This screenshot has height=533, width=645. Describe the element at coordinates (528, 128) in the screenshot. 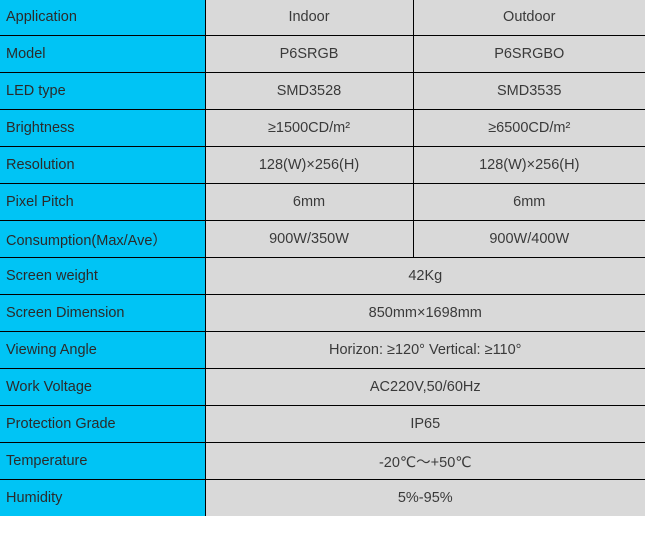

I see `spec-value-cell-outdoor: ≥6500CD/m²` at that location.